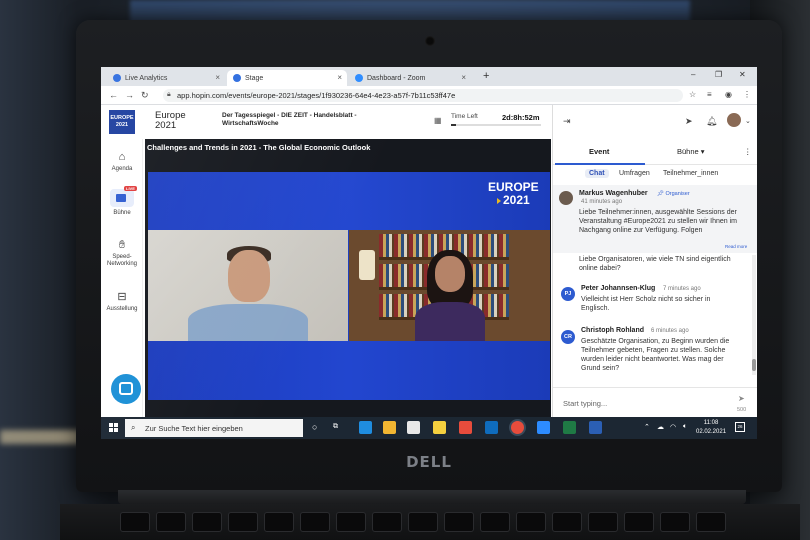  Describe the element at coordinates (521, 117) in the screenshot. I see `time-left-value: 2d:8h:52m` at that location.